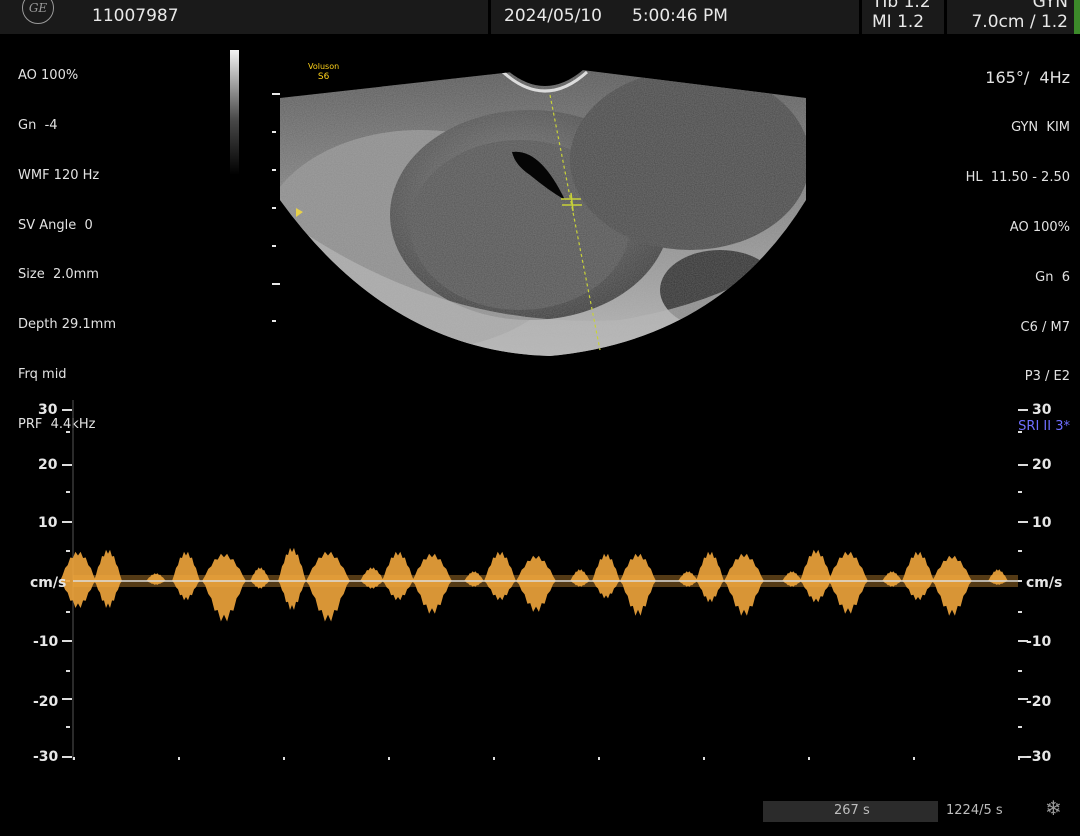 This screenshot has width=1080, height=836. What do you see at coordinates (48, 523) in the screenshot?
I see `scale-left-10: 10` at bounding box center [48, 523].